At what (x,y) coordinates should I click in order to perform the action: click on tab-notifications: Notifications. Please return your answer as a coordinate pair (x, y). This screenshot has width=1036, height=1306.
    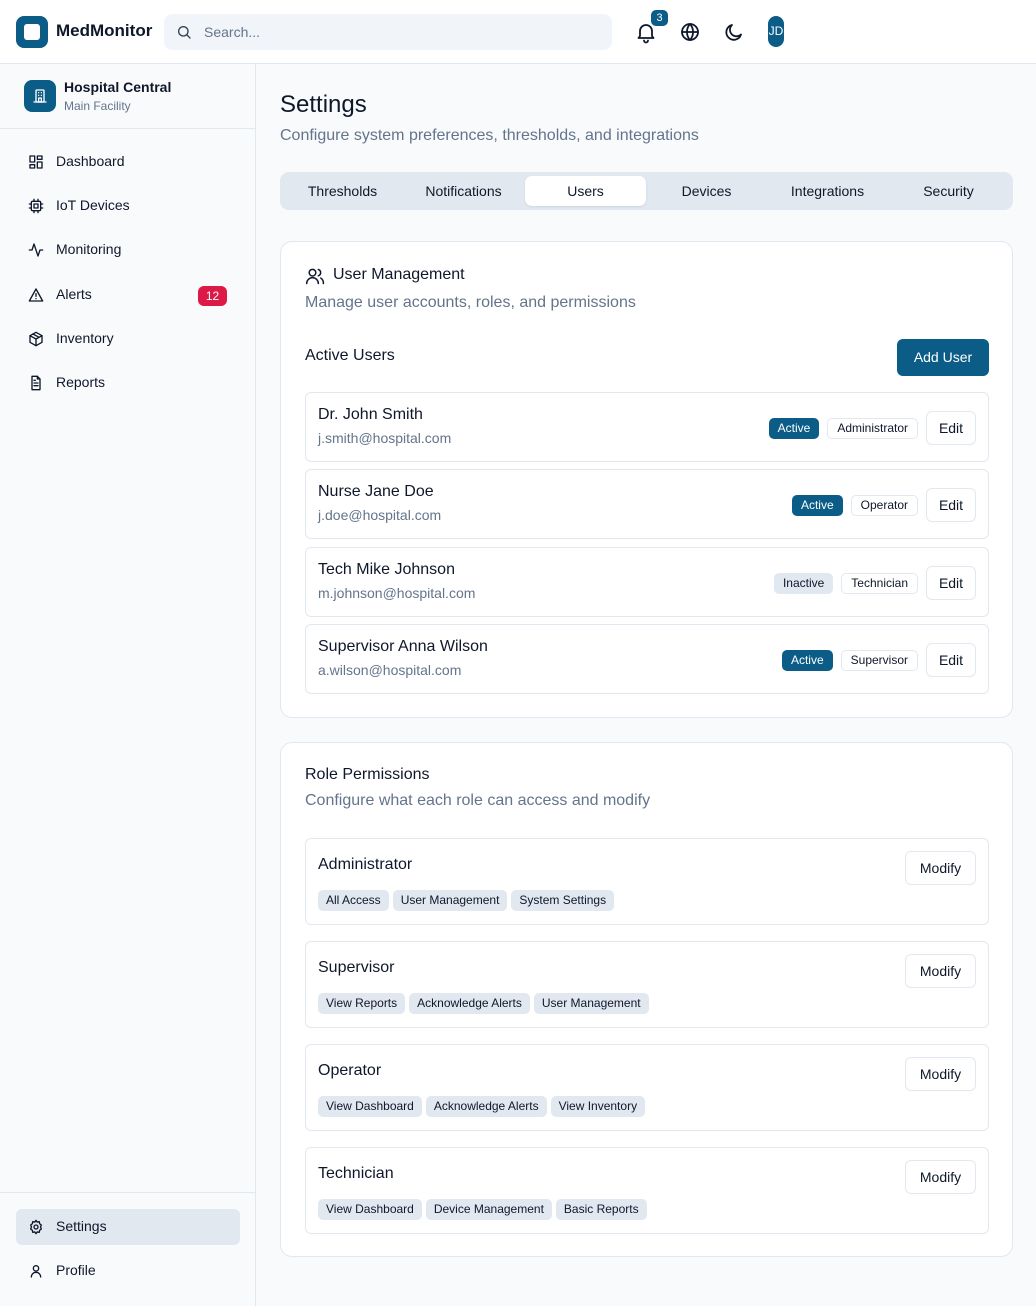
    Looking at the image, I should click on (463, 191).